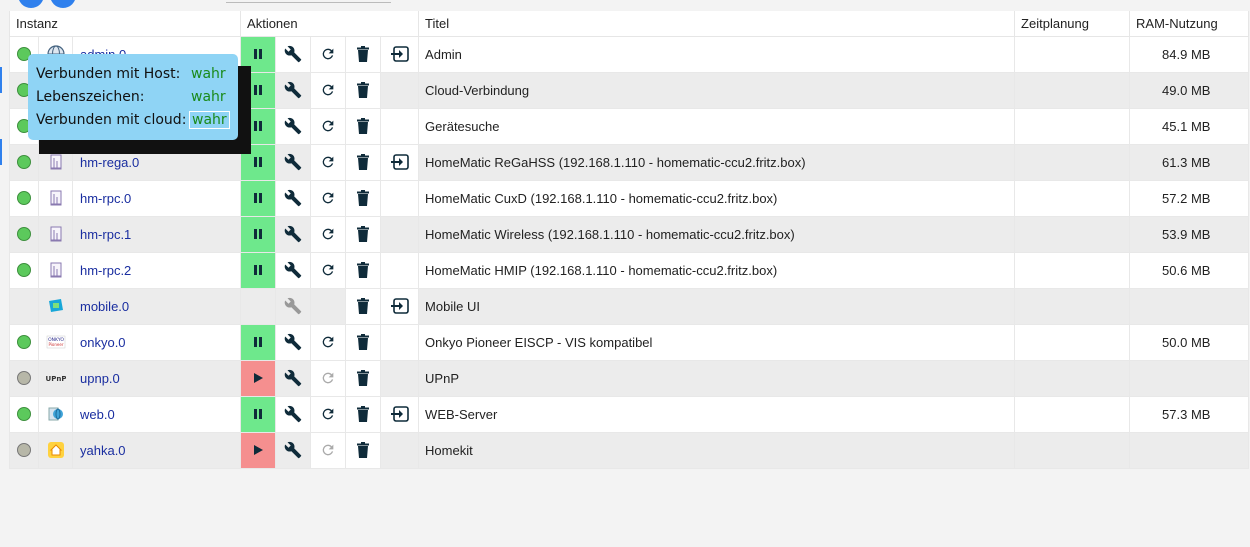 This screenshot has height=547, width=1250. Describe the element at coordinates (55, 234) in the screenshot. I see `adapter-icon-cell` at that location.